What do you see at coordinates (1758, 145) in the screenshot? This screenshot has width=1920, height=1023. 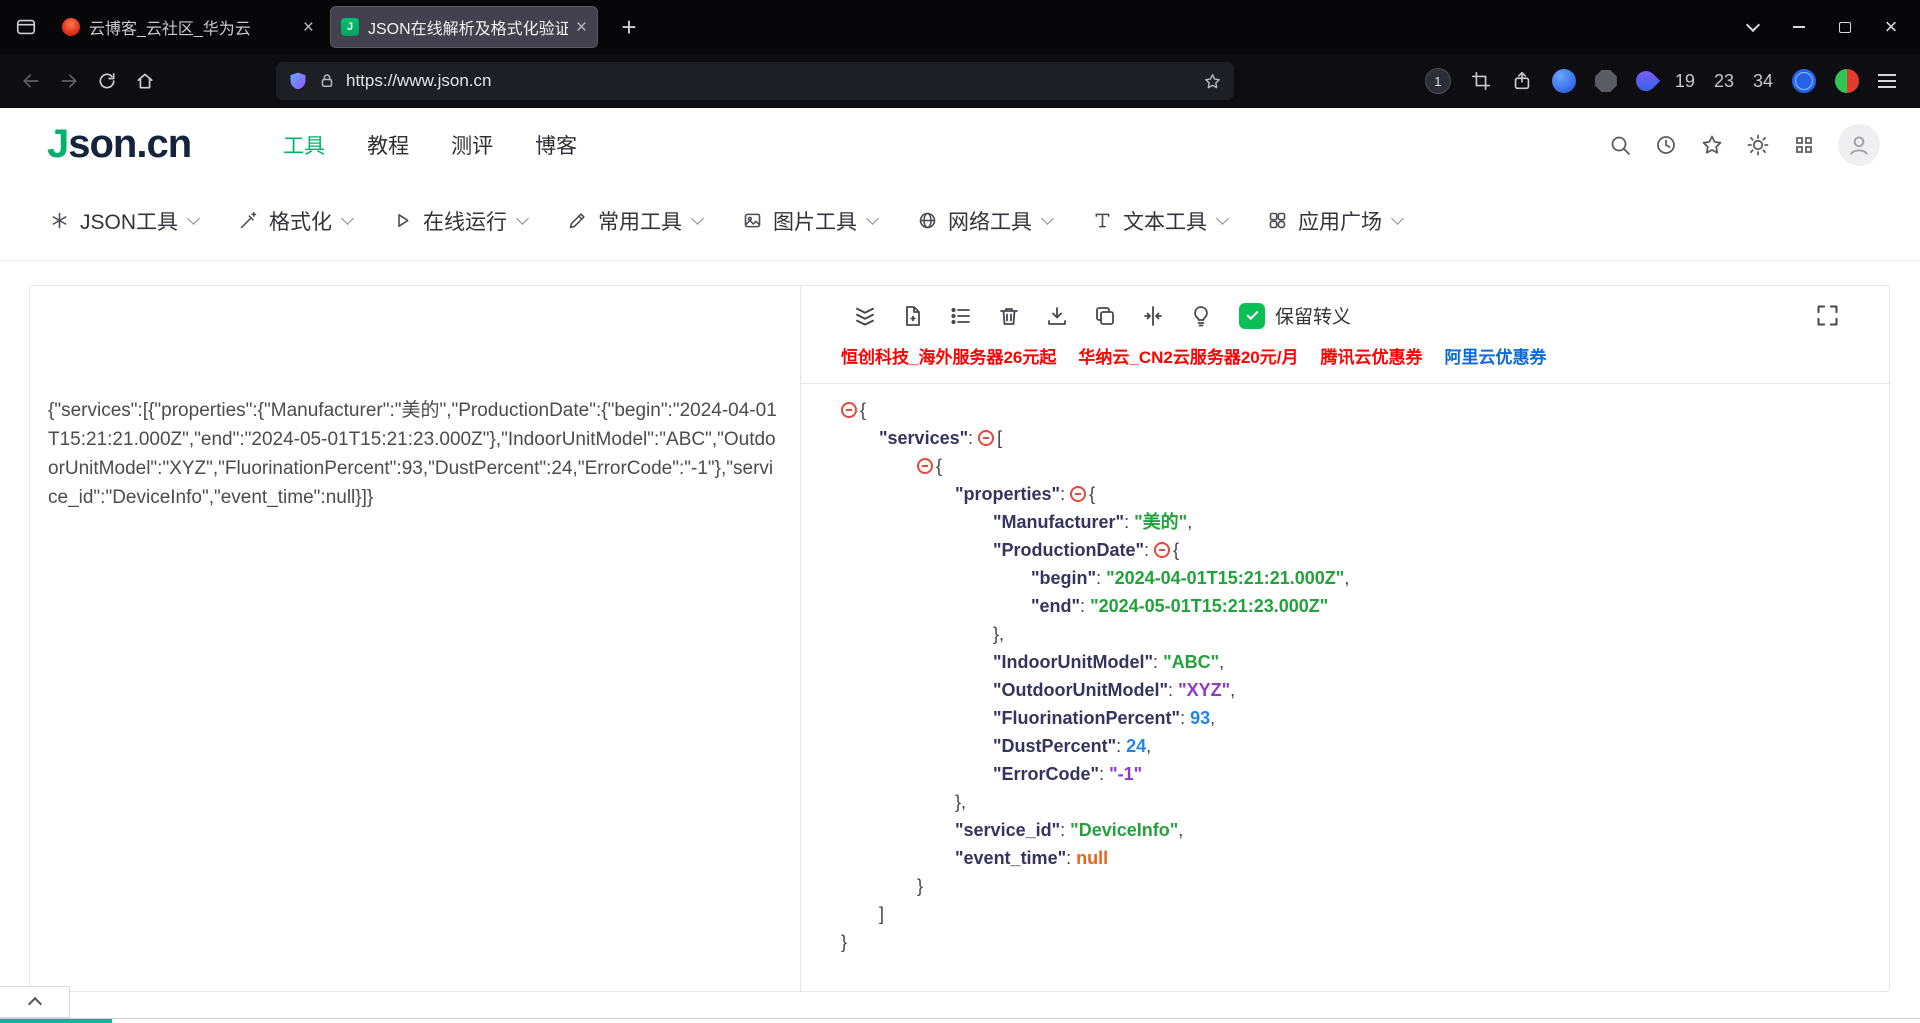 I see `theme-toggle-button` at bounding box center [1758, 145].